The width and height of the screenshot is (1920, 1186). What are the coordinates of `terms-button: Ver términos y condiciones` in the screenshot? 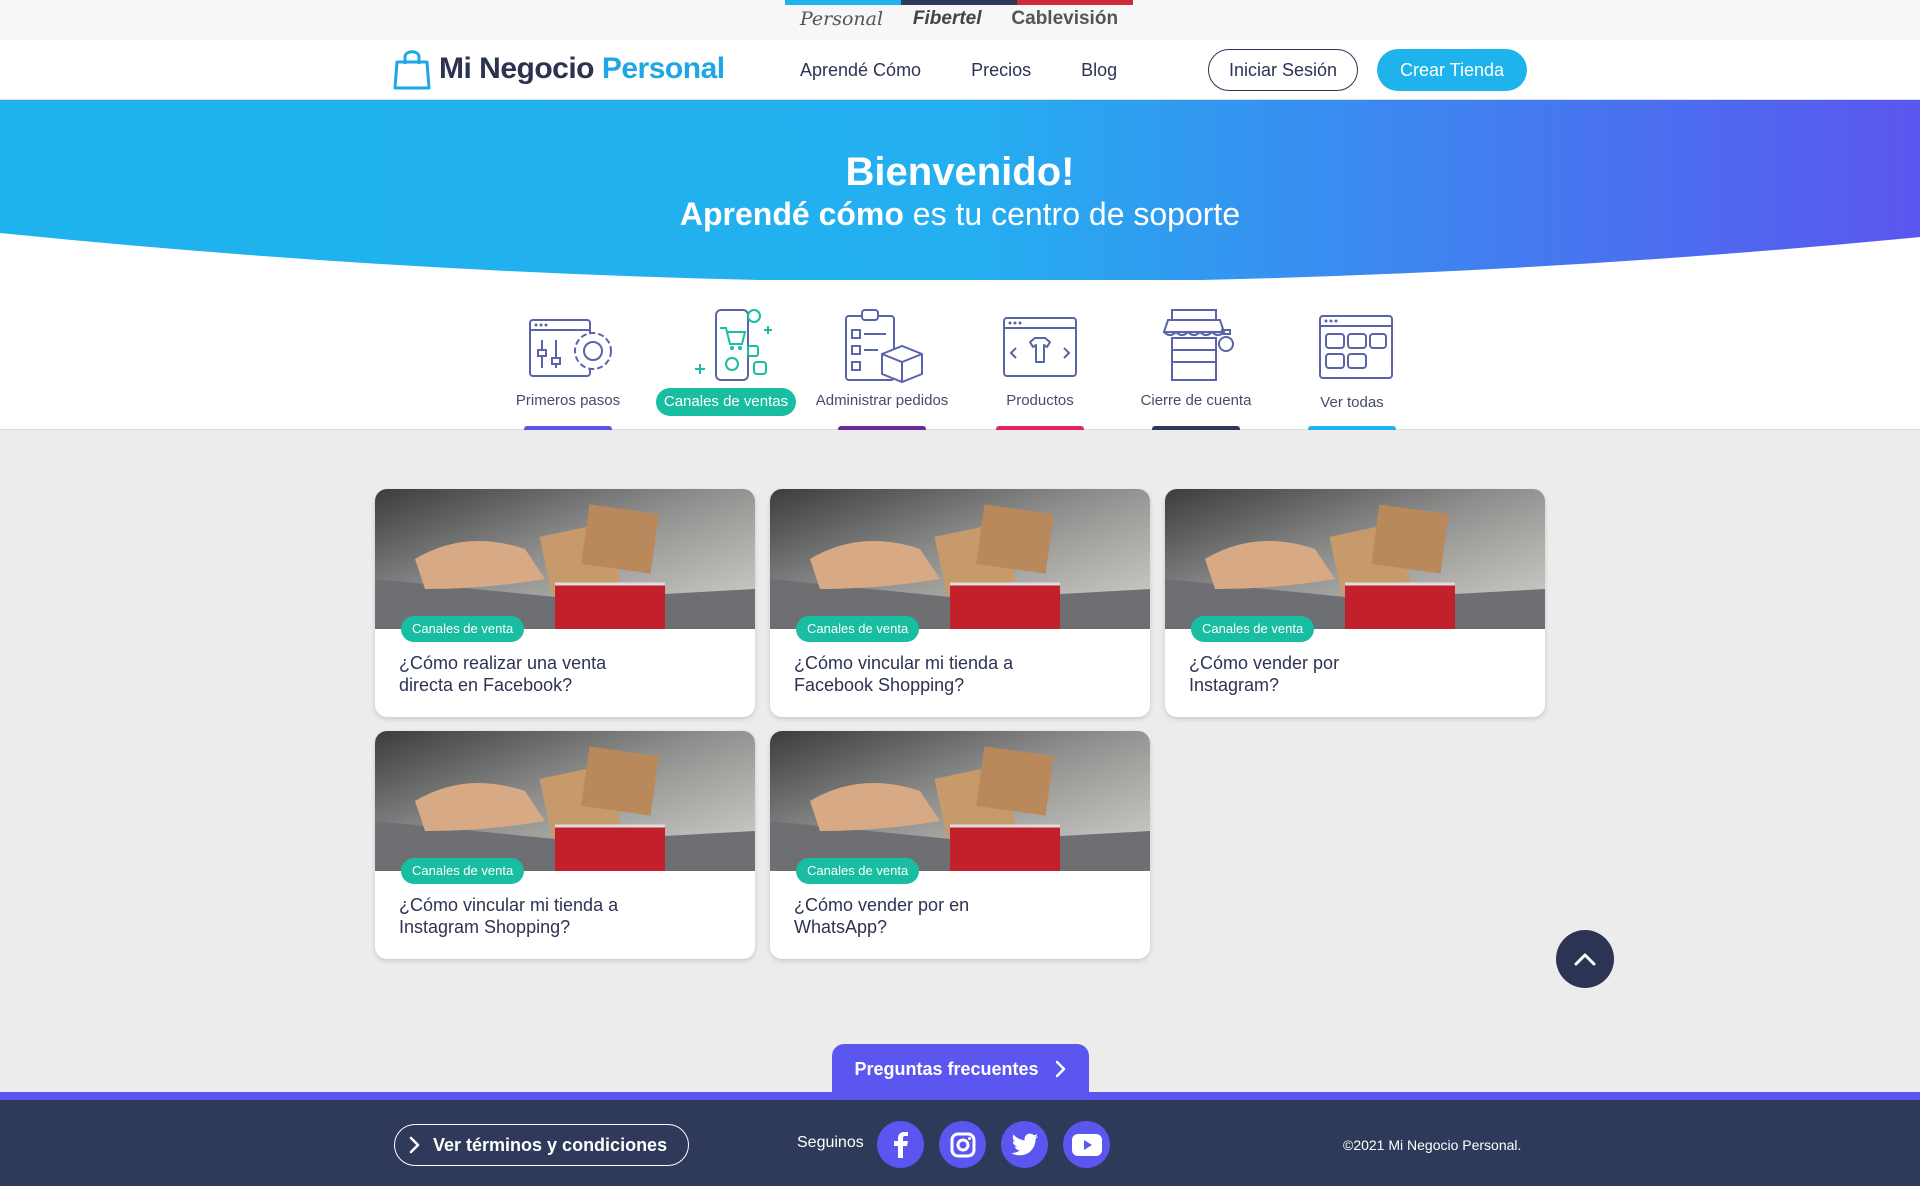 It's located at (541, 1145).